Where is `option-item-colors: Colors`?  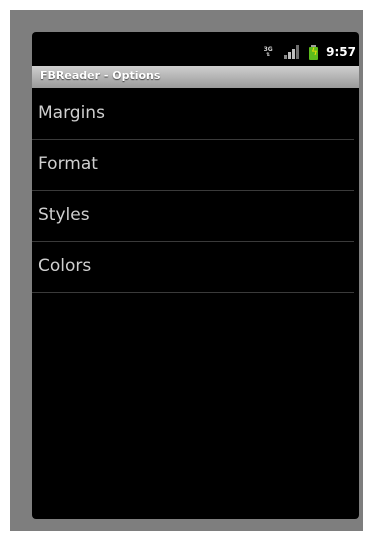
option-item-colors: Colors is located at coordinates (195, 267).